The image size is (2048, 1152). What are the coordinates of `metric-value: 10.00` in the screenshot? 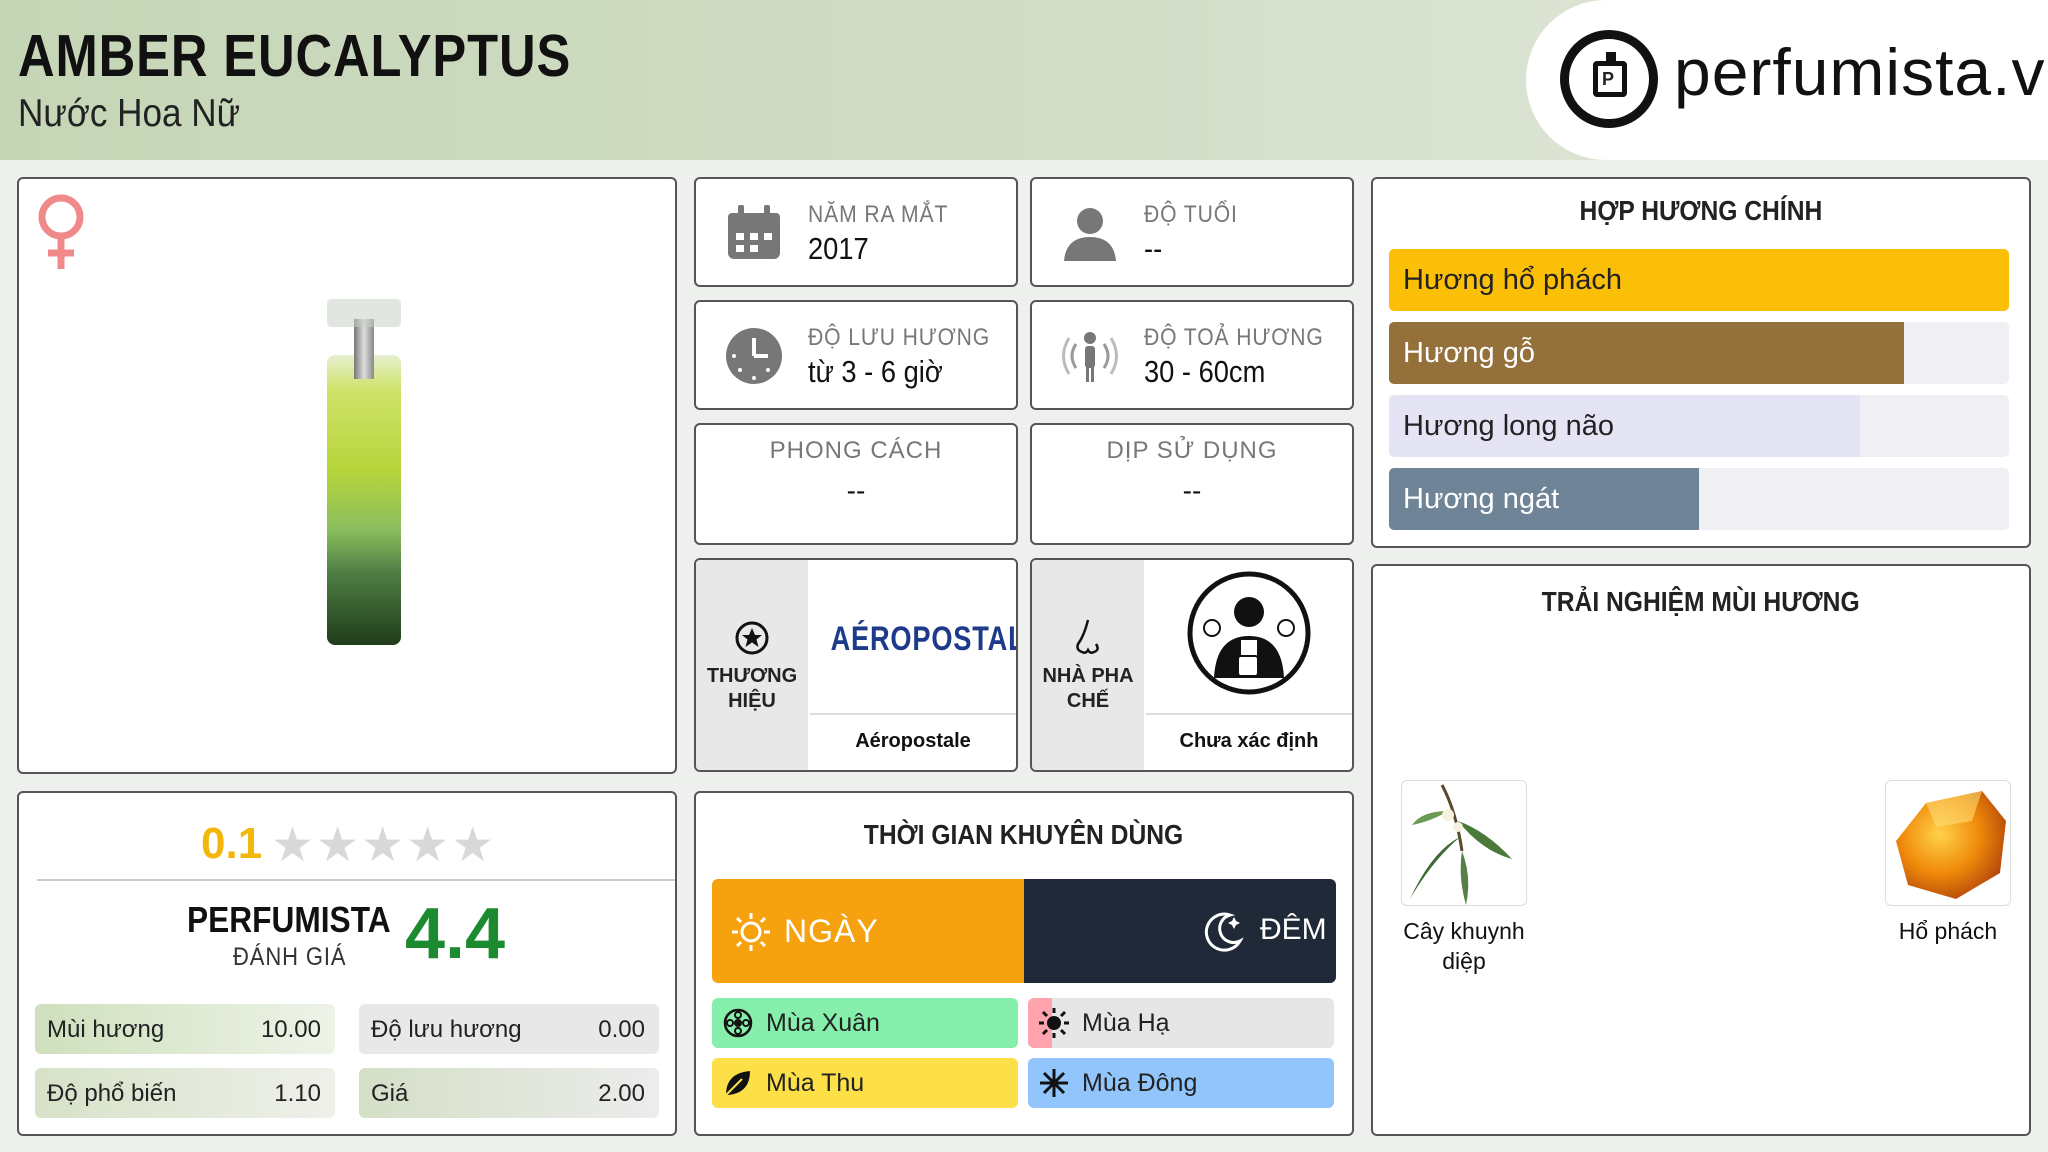 It's located at (290, 1029).